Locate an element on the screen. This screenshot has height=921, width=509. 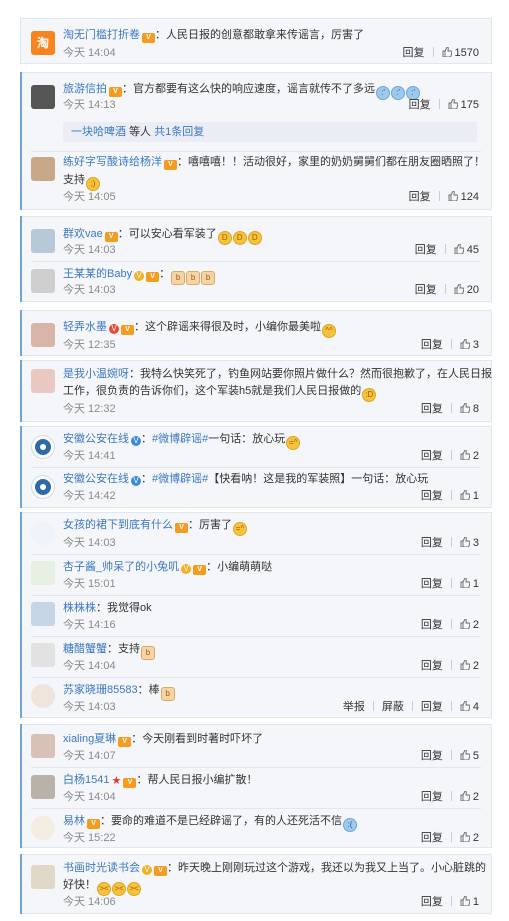
like-count: 124 is located at coordinates (469, 197).